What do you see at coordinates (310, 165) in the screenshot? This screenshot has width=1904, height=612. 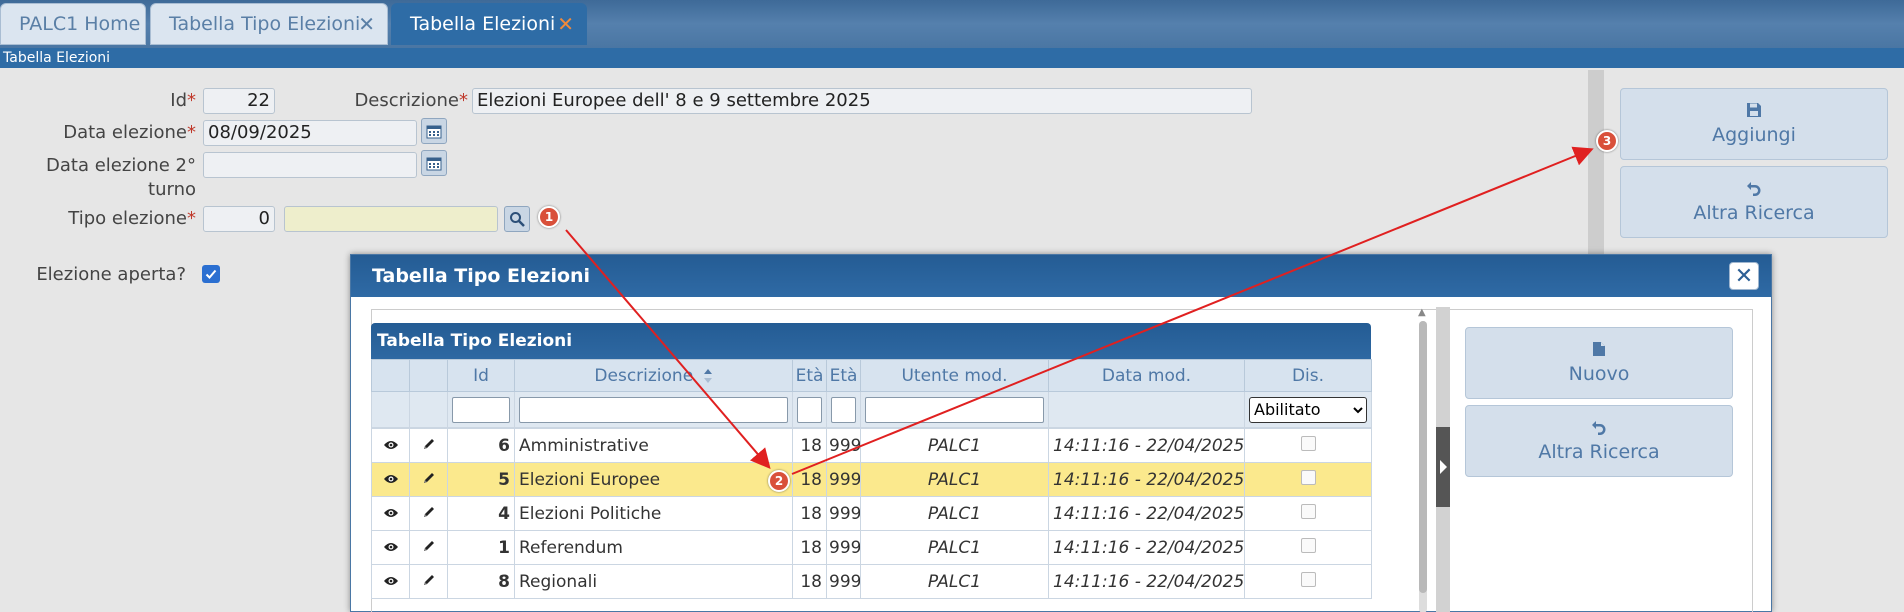 I see `data-elezione-2-field` at bounding box center [310, 165].